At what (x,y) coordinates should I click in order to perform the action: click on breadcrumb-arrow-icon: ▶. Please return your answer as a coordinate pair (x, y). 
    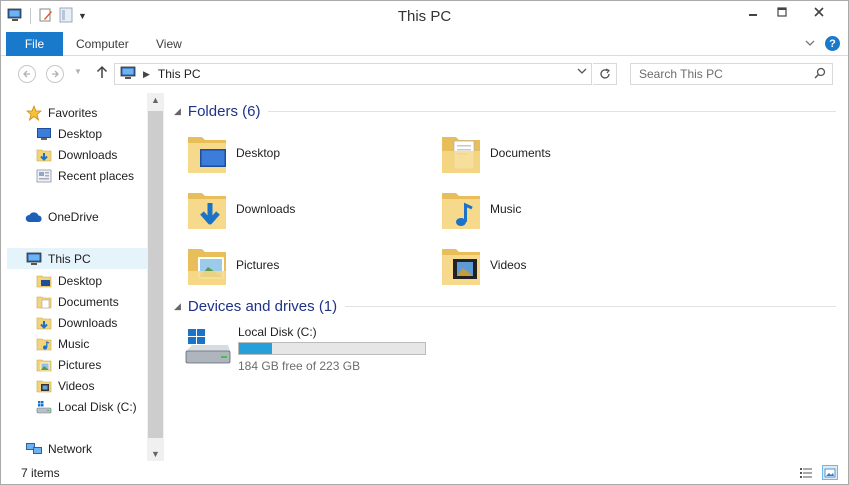
    Looking at the image, I should click on (146, 74).